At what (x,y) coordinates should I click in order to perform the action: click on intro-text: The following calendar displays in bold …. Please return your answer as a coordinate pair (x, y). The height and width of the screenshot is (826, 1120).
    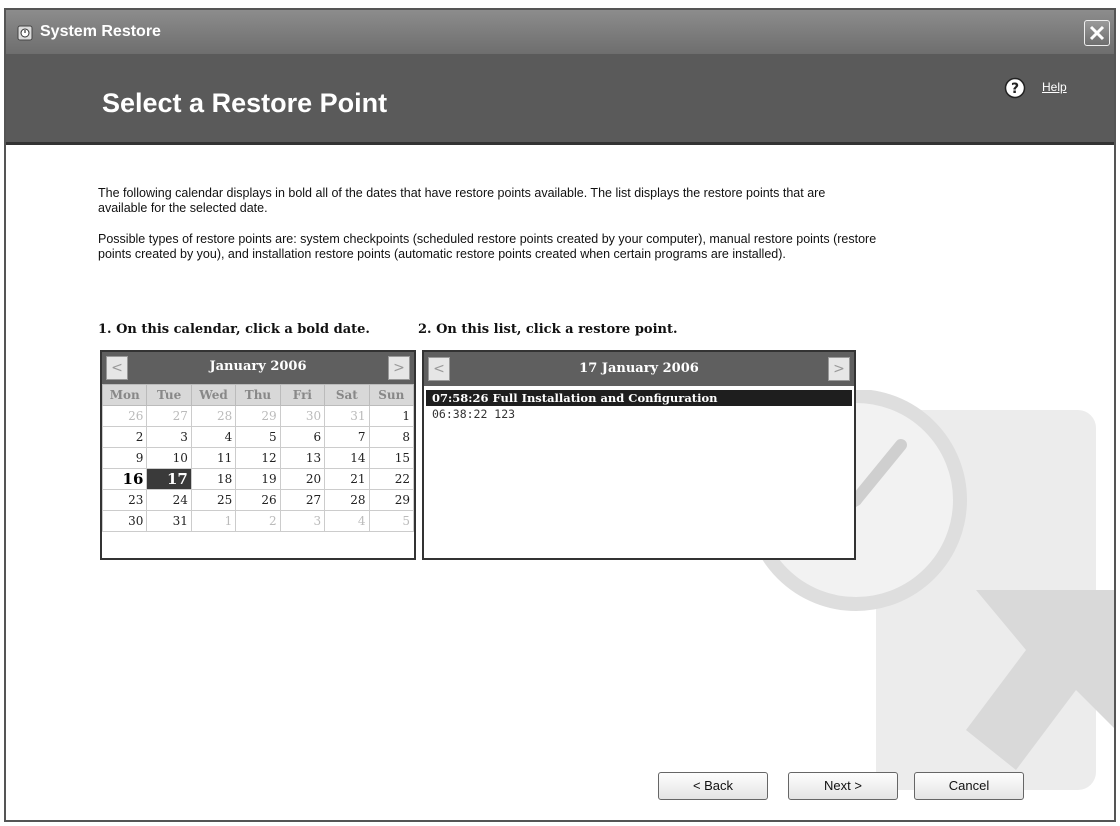
    Looking at the image, I should click on (488, 232).